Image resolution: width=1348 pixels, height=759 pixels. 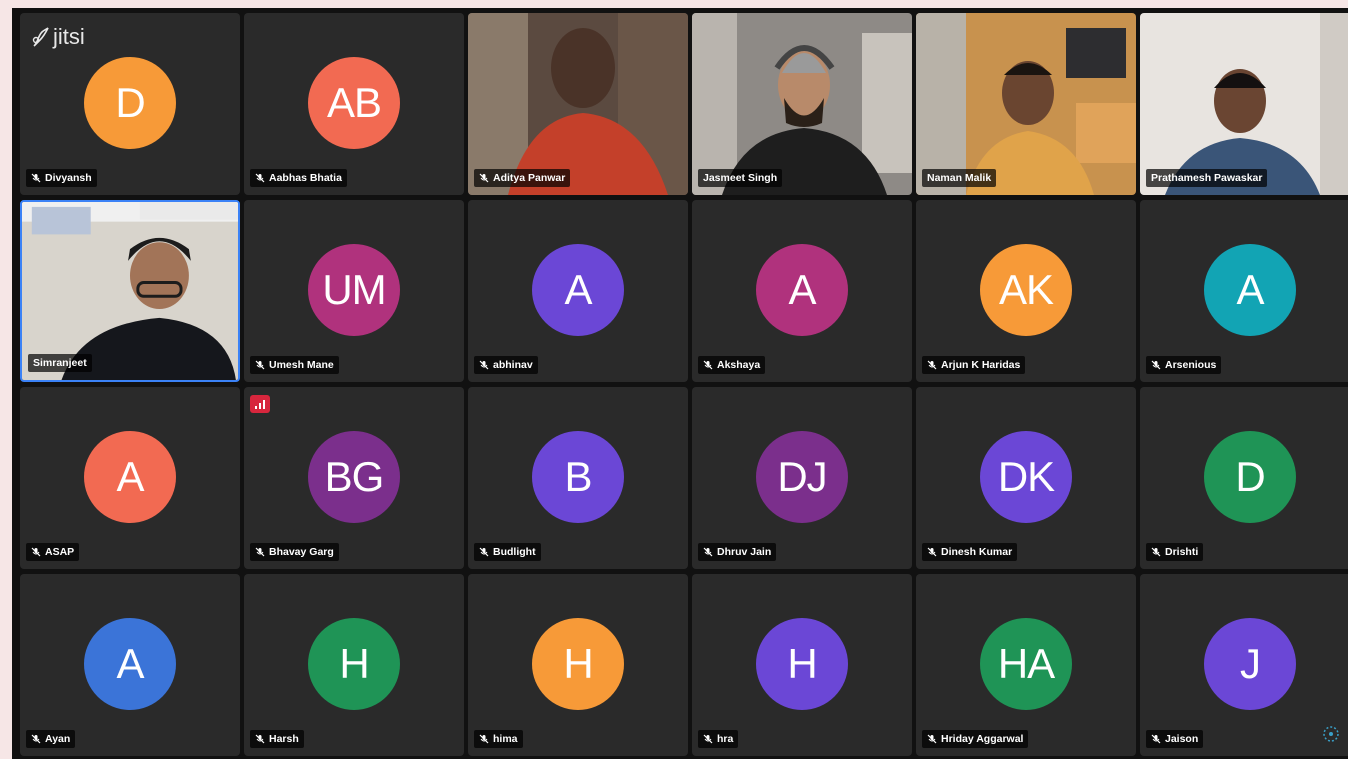 I want to click on jitsi-logo: jitsi, so click(x=57, y=37).